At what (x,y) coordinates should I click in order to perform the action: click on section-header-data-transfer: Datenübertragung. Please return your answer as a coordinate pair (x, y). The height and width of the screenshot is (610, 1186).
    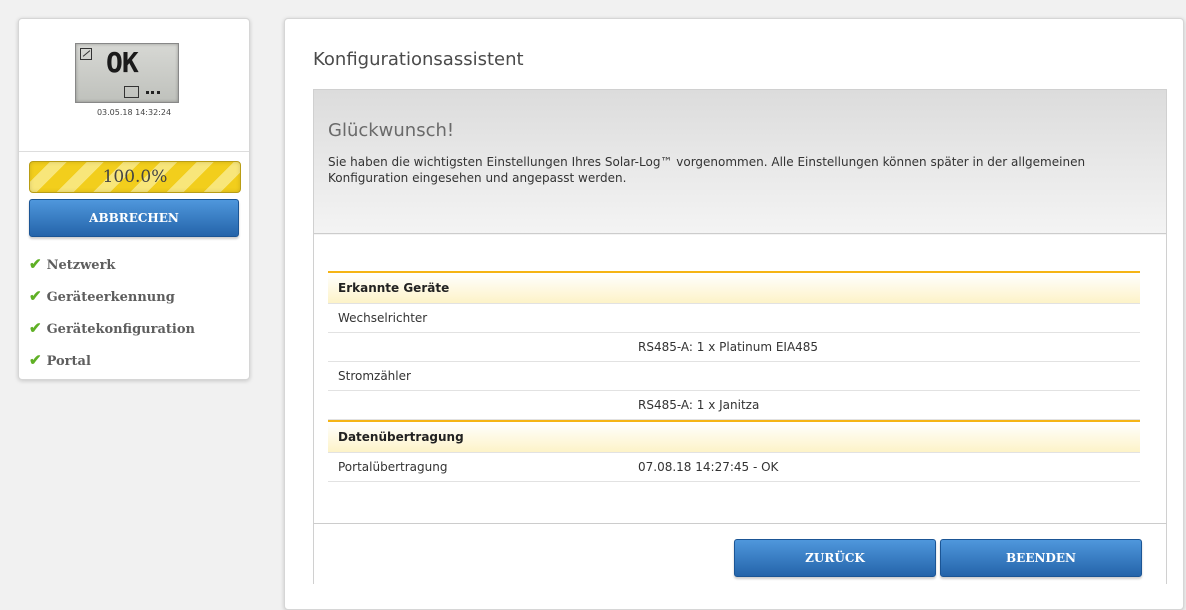
    Looking at the image, I should click on (734, 436).